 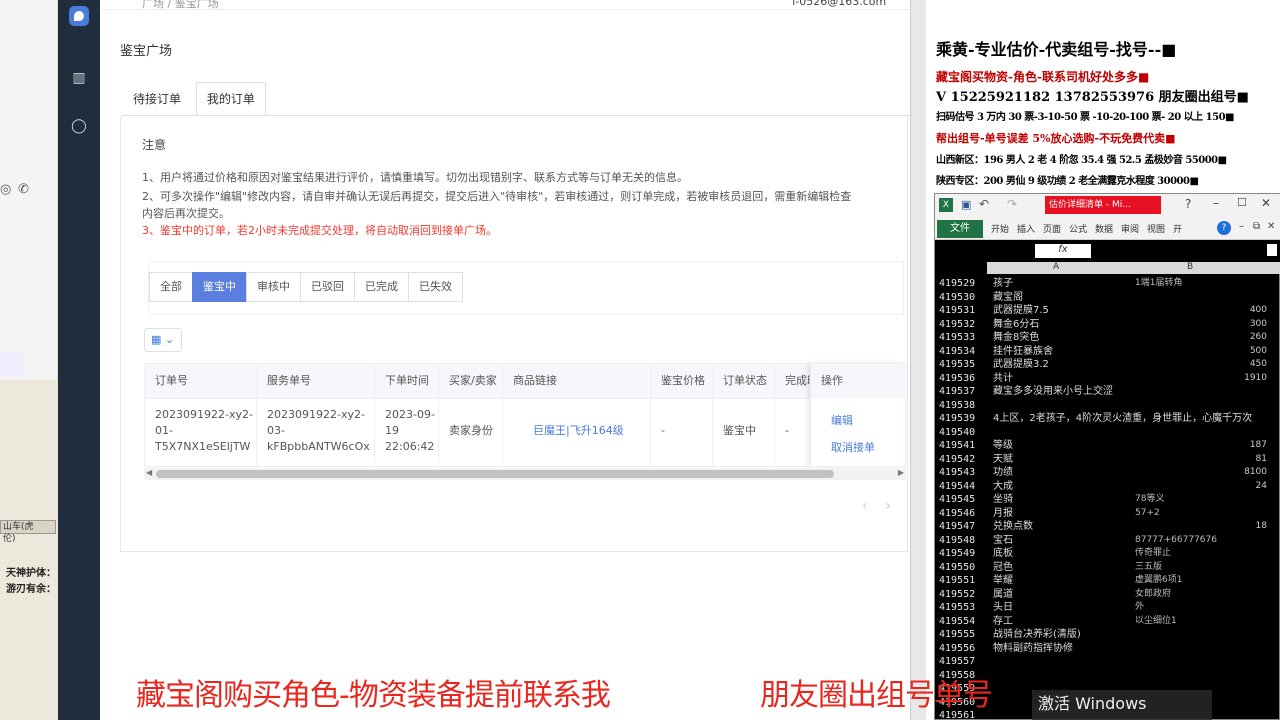 What do you see at coordinates (1003, 567) in the screenshot?
I see `cell-a: 冠色` at bounding box center [1003, 567].